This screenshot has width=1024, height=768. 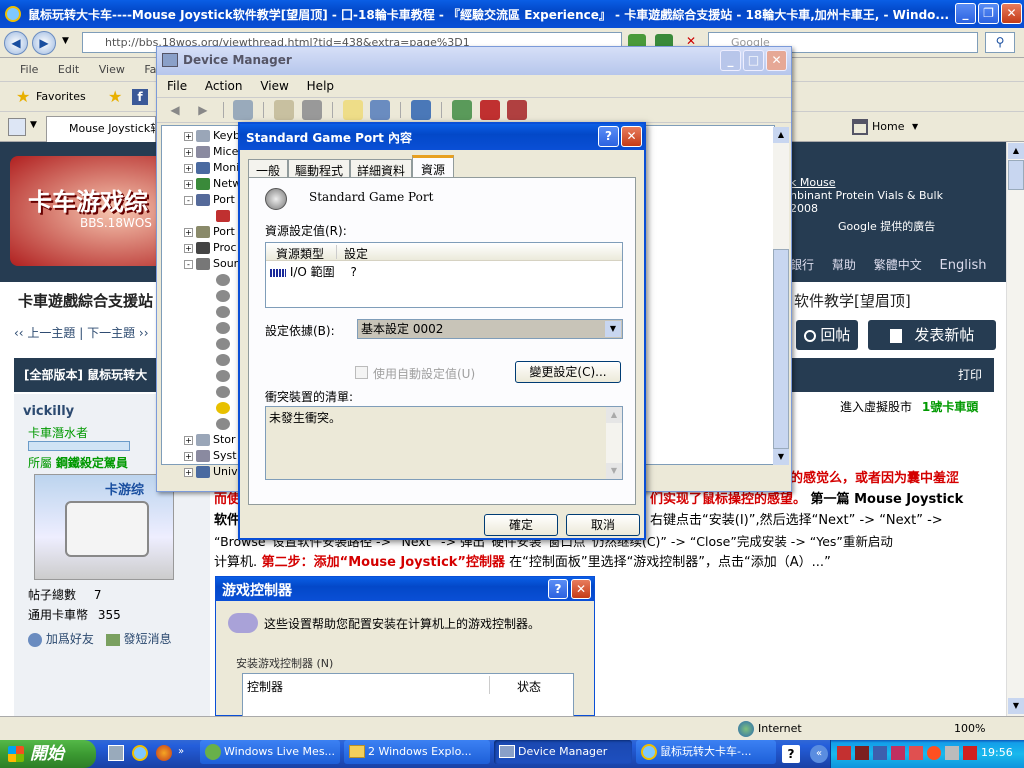 I want to click on scroll-down-icon: ▼, so click(x=1016, y=706).